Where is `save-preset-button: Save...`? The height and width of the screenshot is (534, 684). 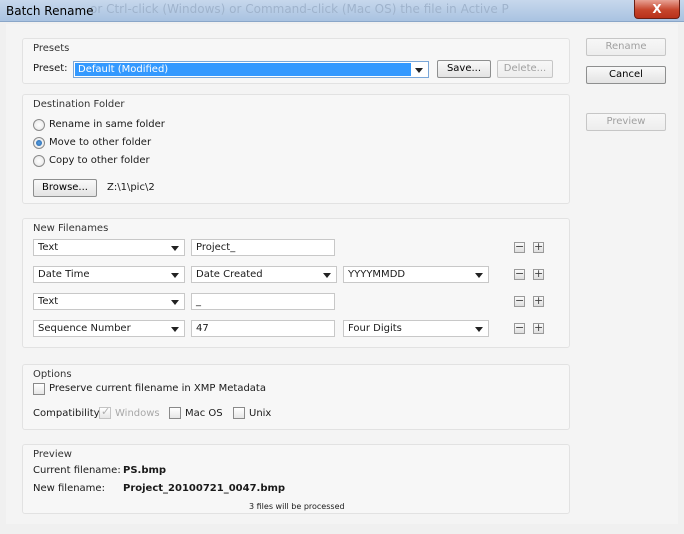 save-preset-button: Save... is located at coordinates (464, 69).